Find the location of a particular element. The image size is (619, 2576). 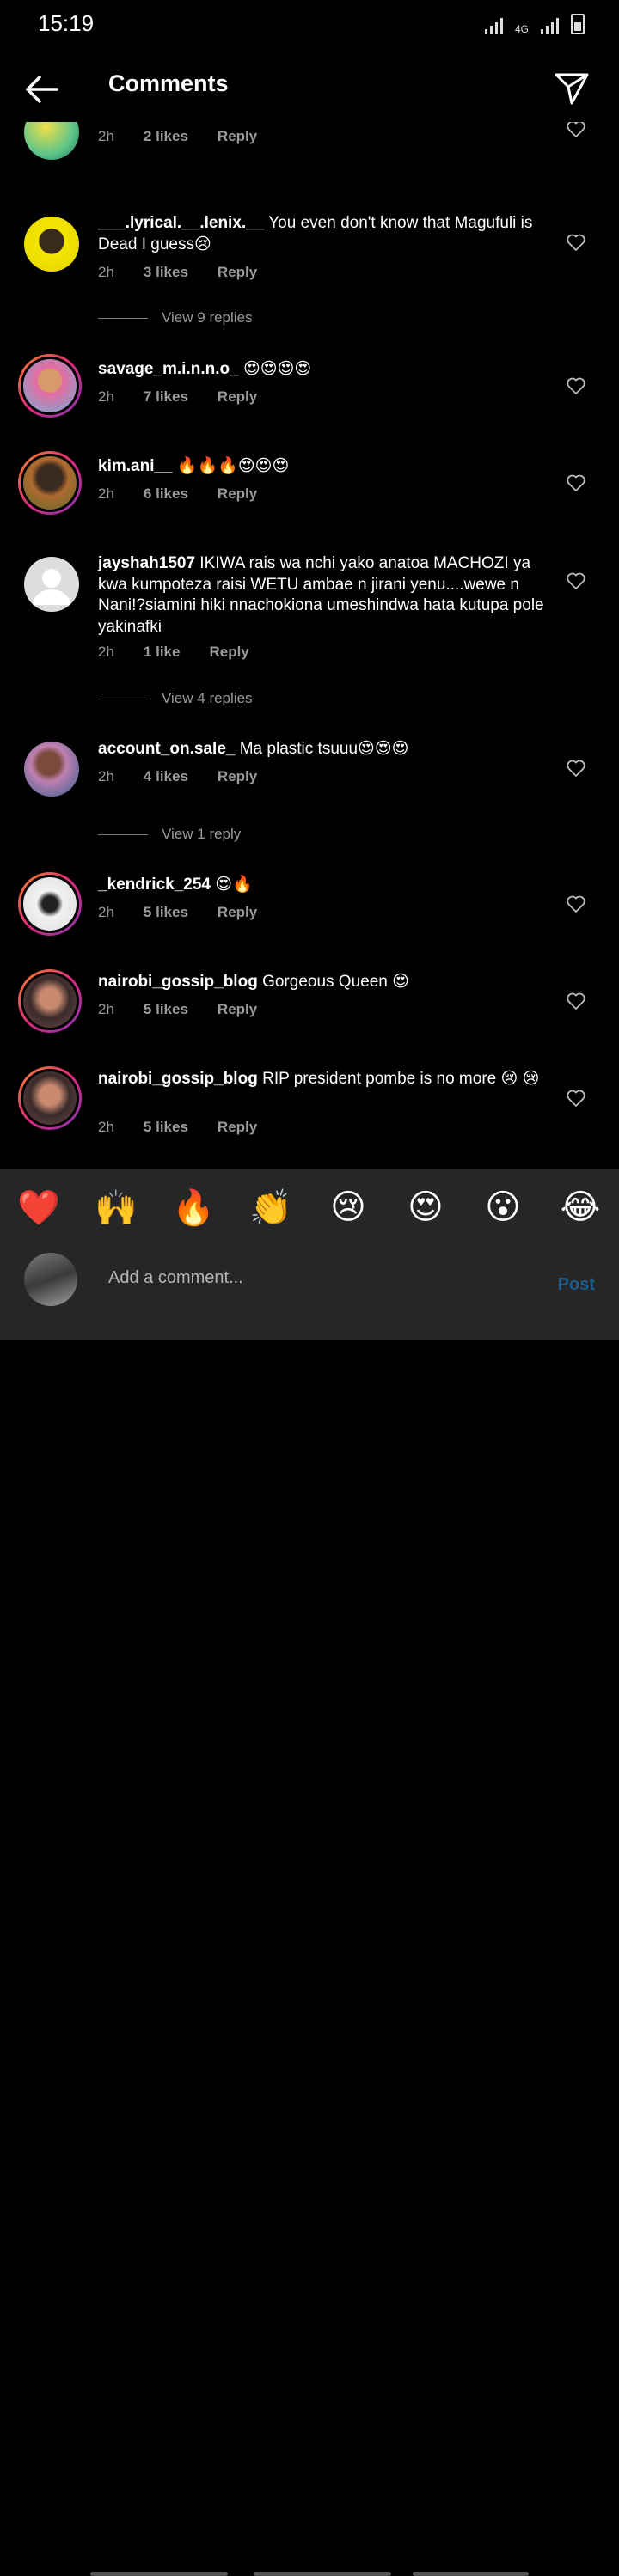

surprised-emoji-icon: 😮 is located at coordinates (503, 1207).